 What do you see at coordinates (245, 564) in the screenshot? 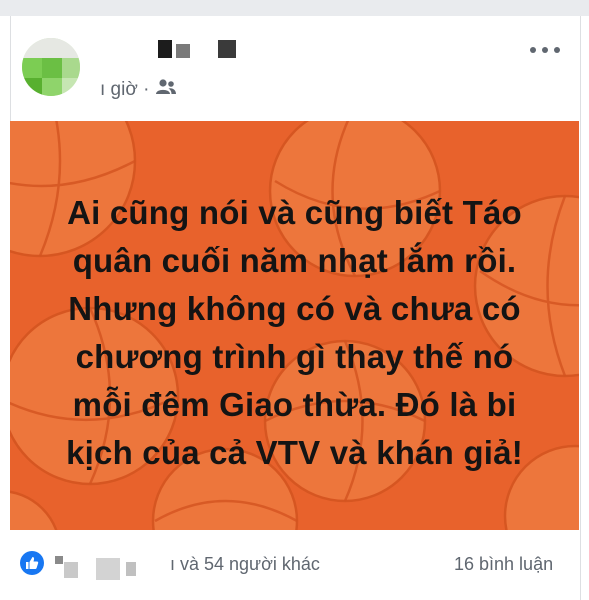
I see `reactors-count: ı và 54 người khác` at bounding box center [245, 564].